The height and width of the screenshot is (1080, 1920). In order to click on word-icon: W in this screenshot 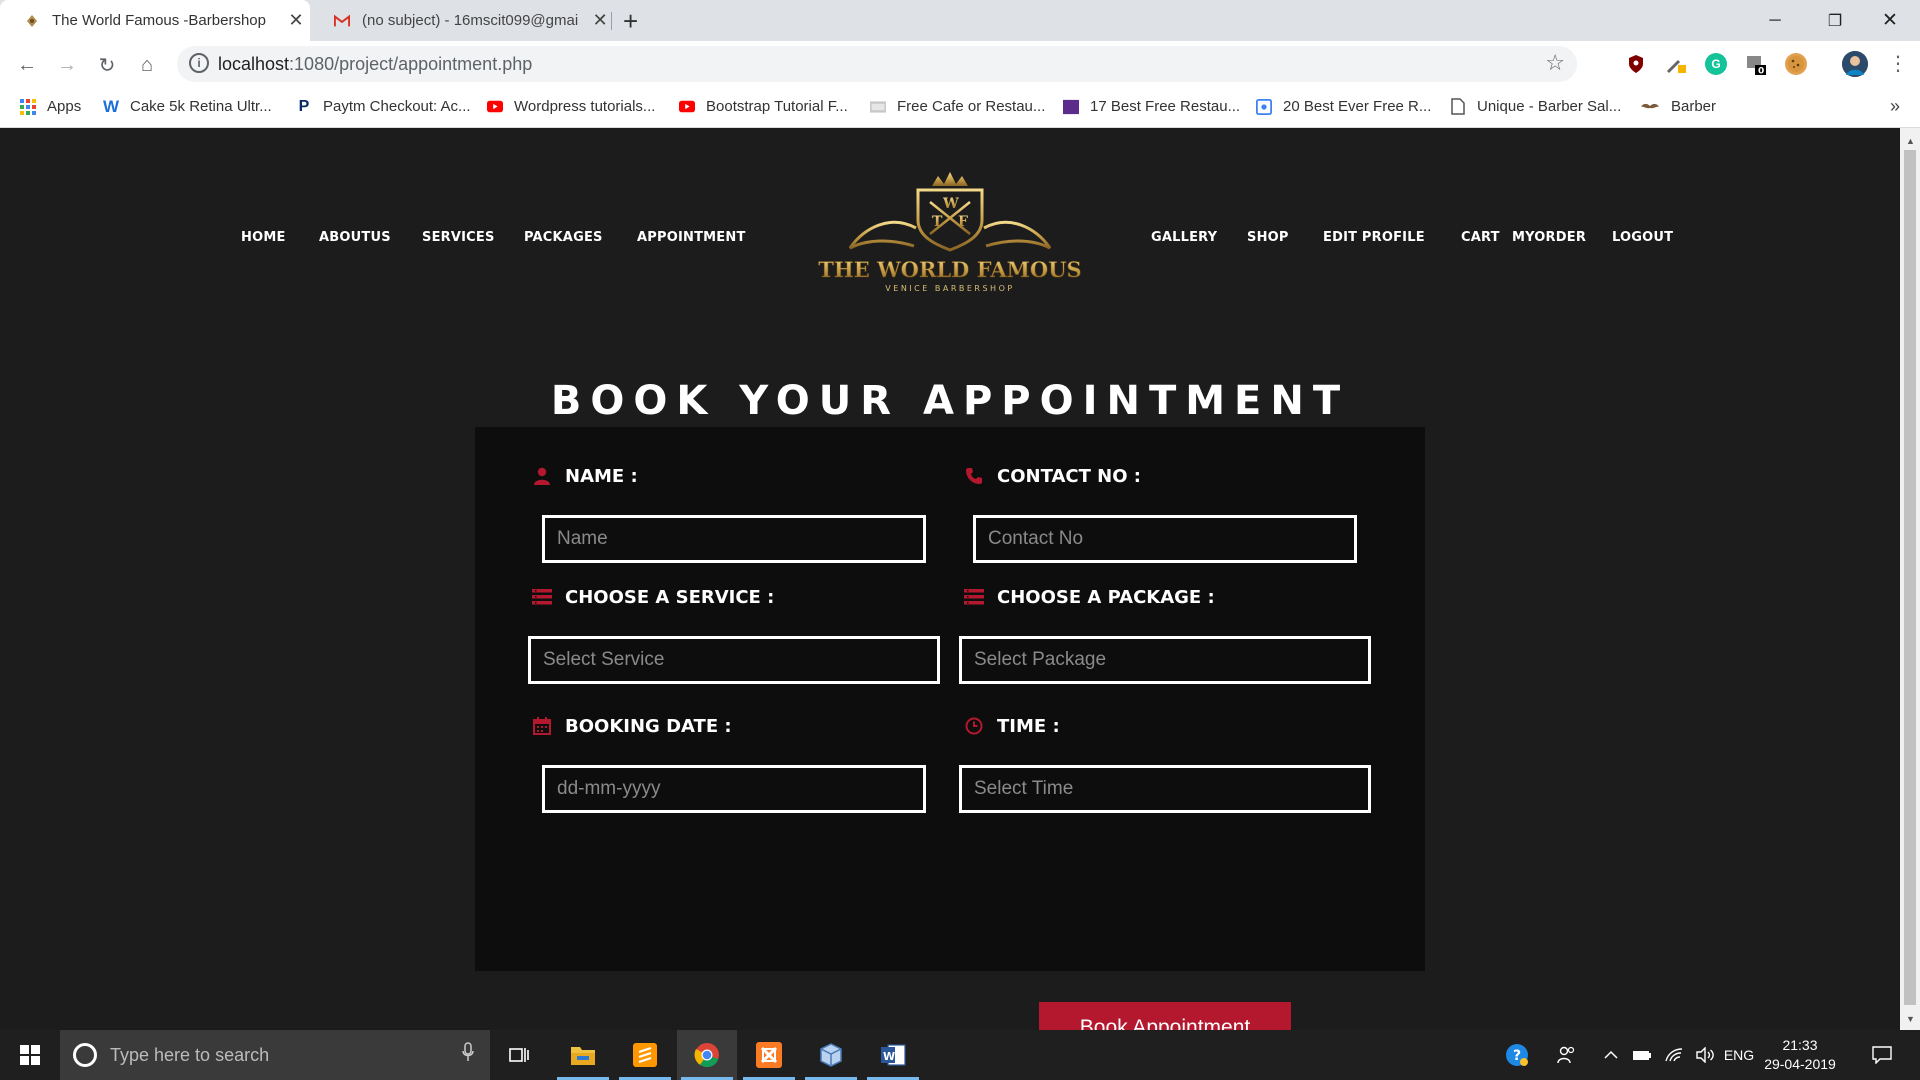, I will do `click(893, 1055)`.